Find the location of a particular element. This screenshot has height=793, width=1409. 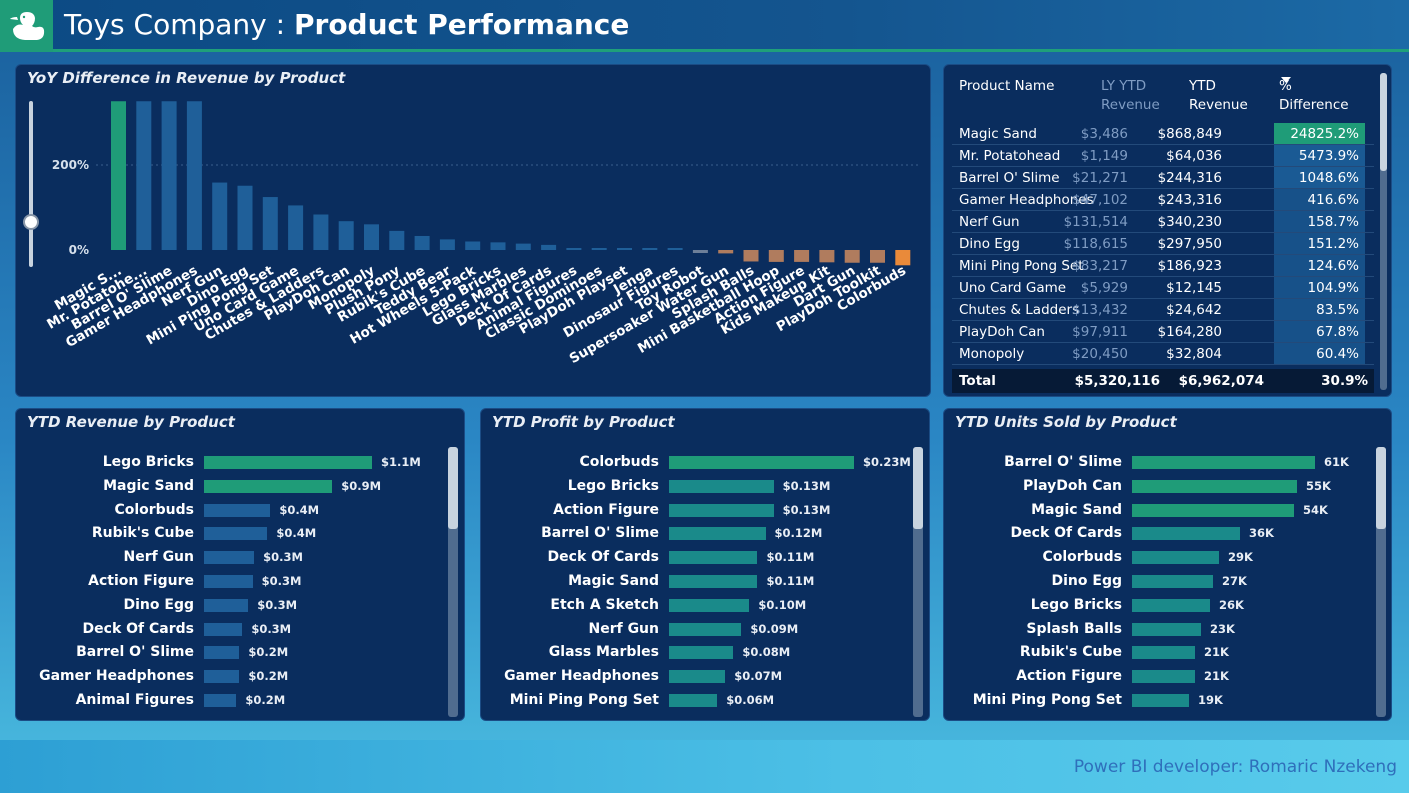

bar-category-label: Rubik's Cube is located at coordinates (142, 533).